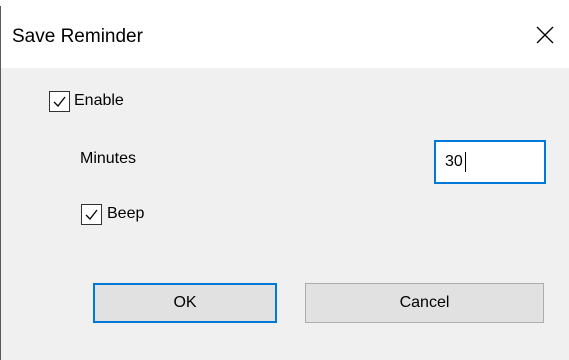 This screenshot has height=360, width=569. What do you see at coordinates (185, 303) in the screenshot?
I see `ok-button: OK` at bounding box center [185, 303].